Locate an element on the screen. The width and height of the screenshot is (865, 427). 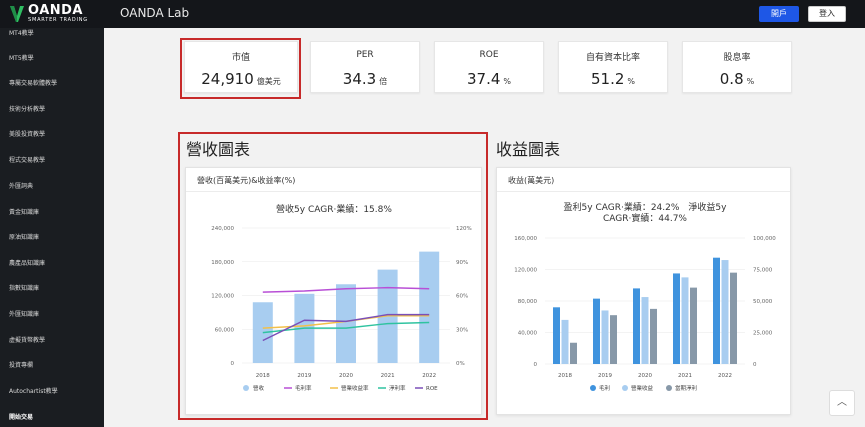
y-tick-label: 80,000 is located at coordinates (528, 302).